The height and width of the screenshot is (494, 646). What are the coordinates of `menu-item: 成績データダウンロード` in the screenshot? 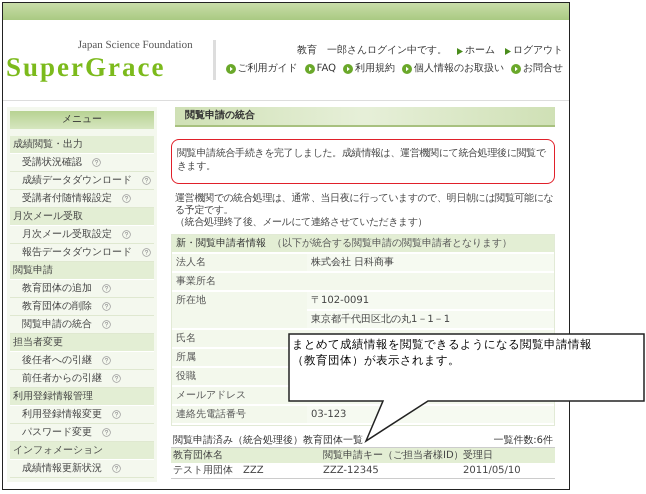 It's located at (82, 181).